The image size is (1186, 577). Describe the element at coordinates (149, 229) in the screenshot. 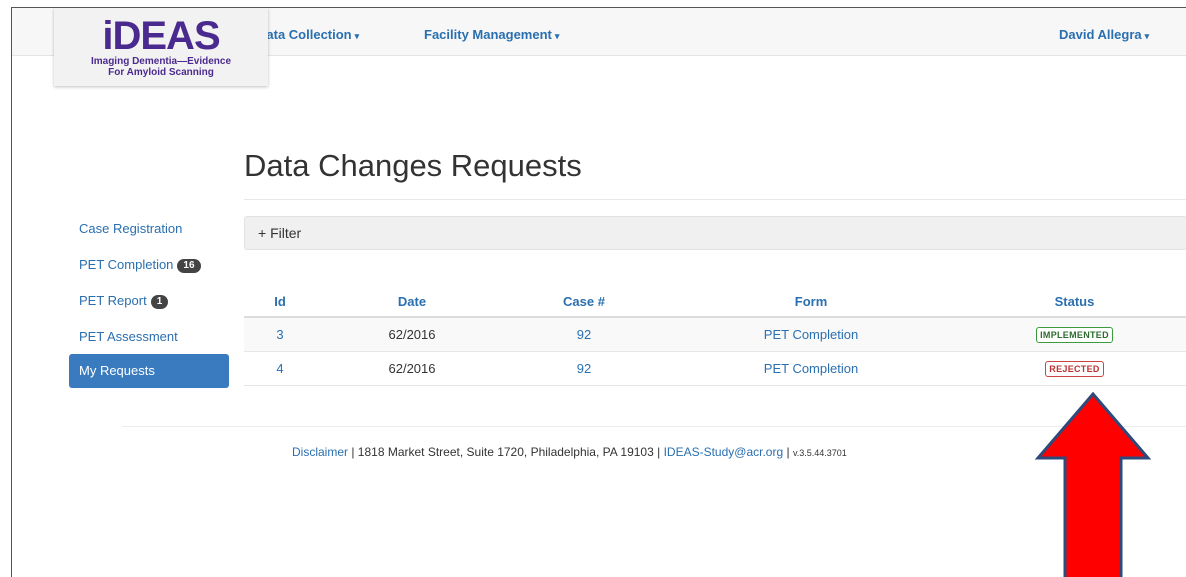

I see `sidebar-item-case-registration: Case Registration` at that location.